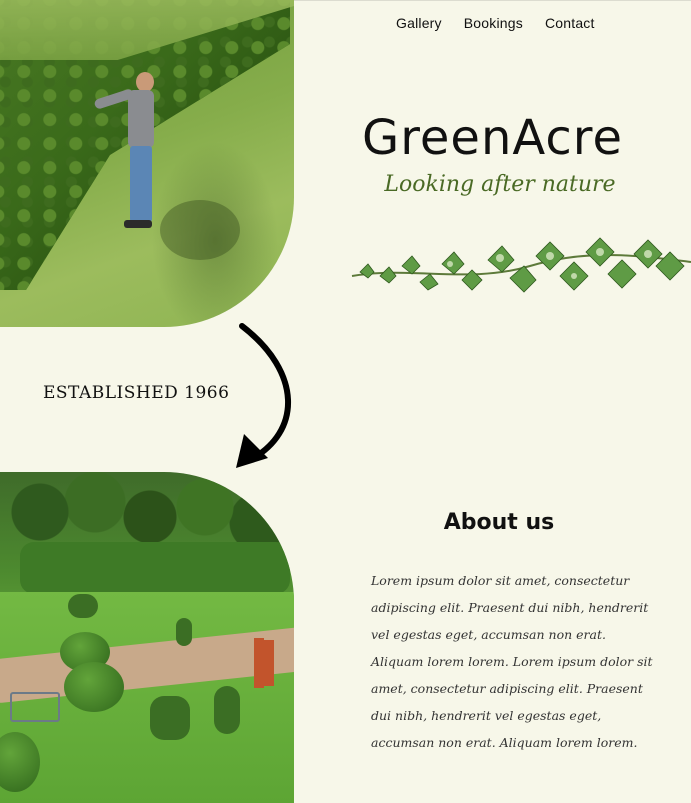 The height and width of the screenshot is (803, 691). Describe the element at coordinates (136, 393) in the screenshot. I see `established-label: ESTABLISHED 1966` at that location.